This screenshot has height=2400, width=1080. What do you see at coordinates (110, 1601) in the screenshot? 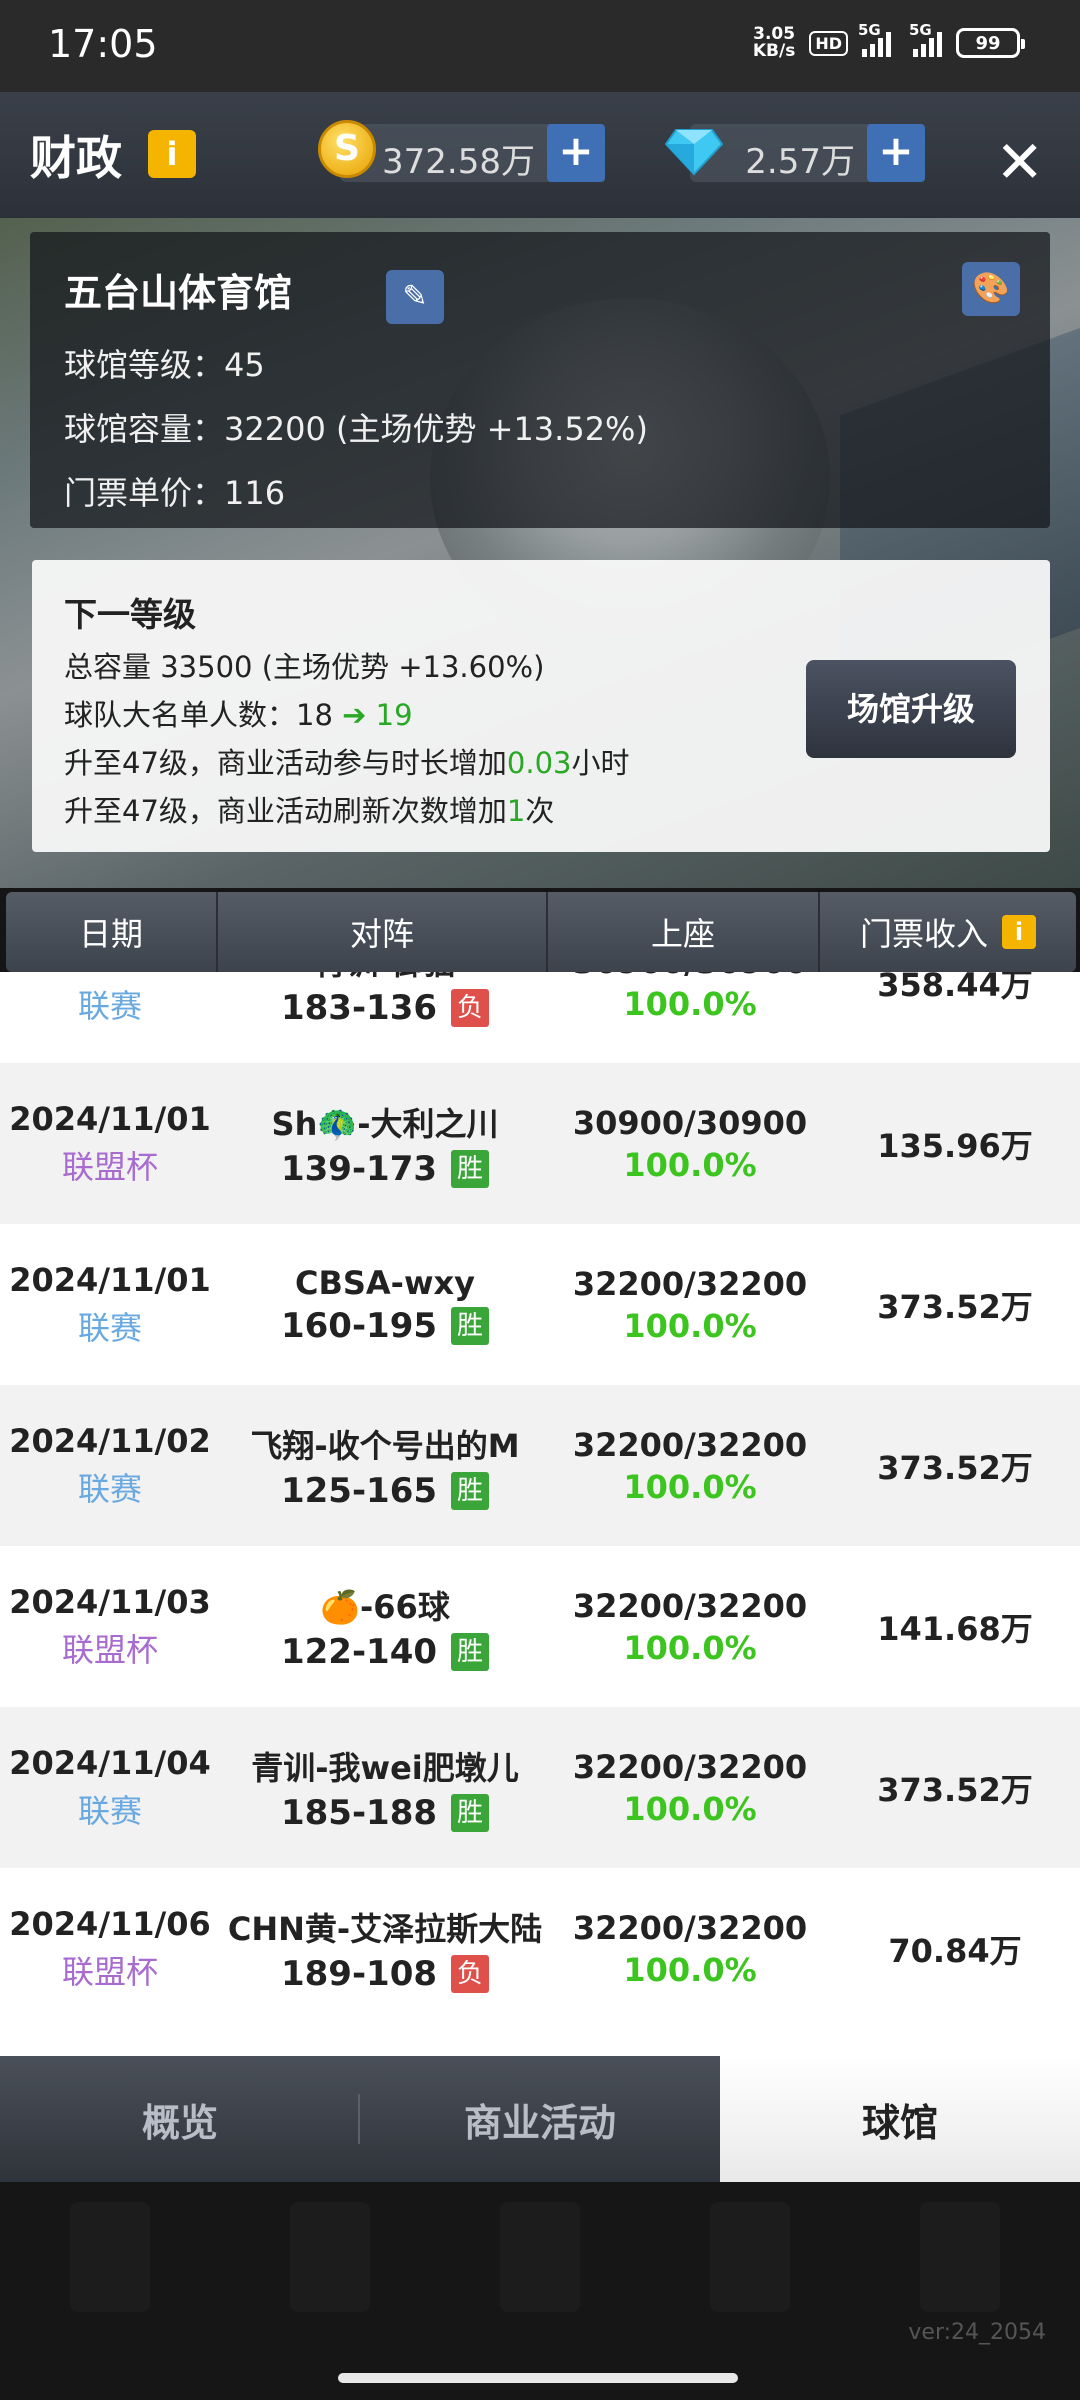
I see `match-date: 2024/11/03` at bounding box center [110, 1601].